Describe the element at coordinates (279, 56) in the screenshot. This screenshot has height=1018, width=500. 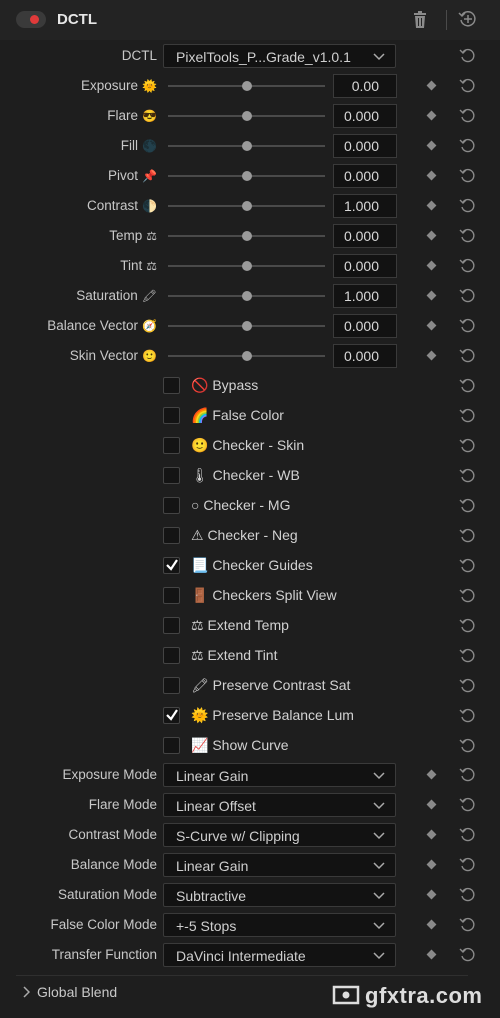
I see `dctl-dropdown: PixelTools_P...Grade_v1.0.1` at that location.